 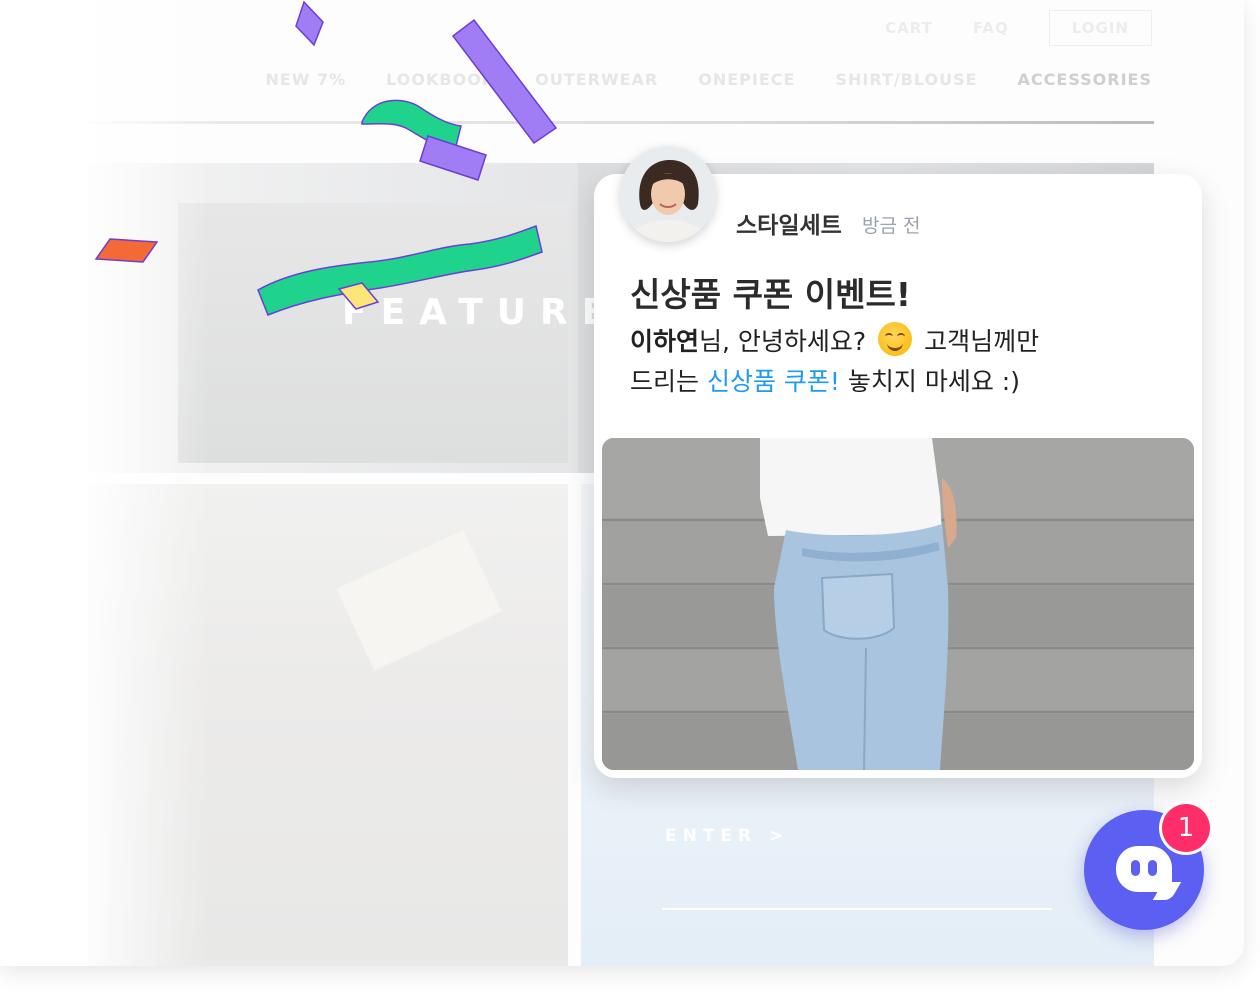 I want to click on greeting-text: 님, 안녕하세요?, so click(x=783, y=341).